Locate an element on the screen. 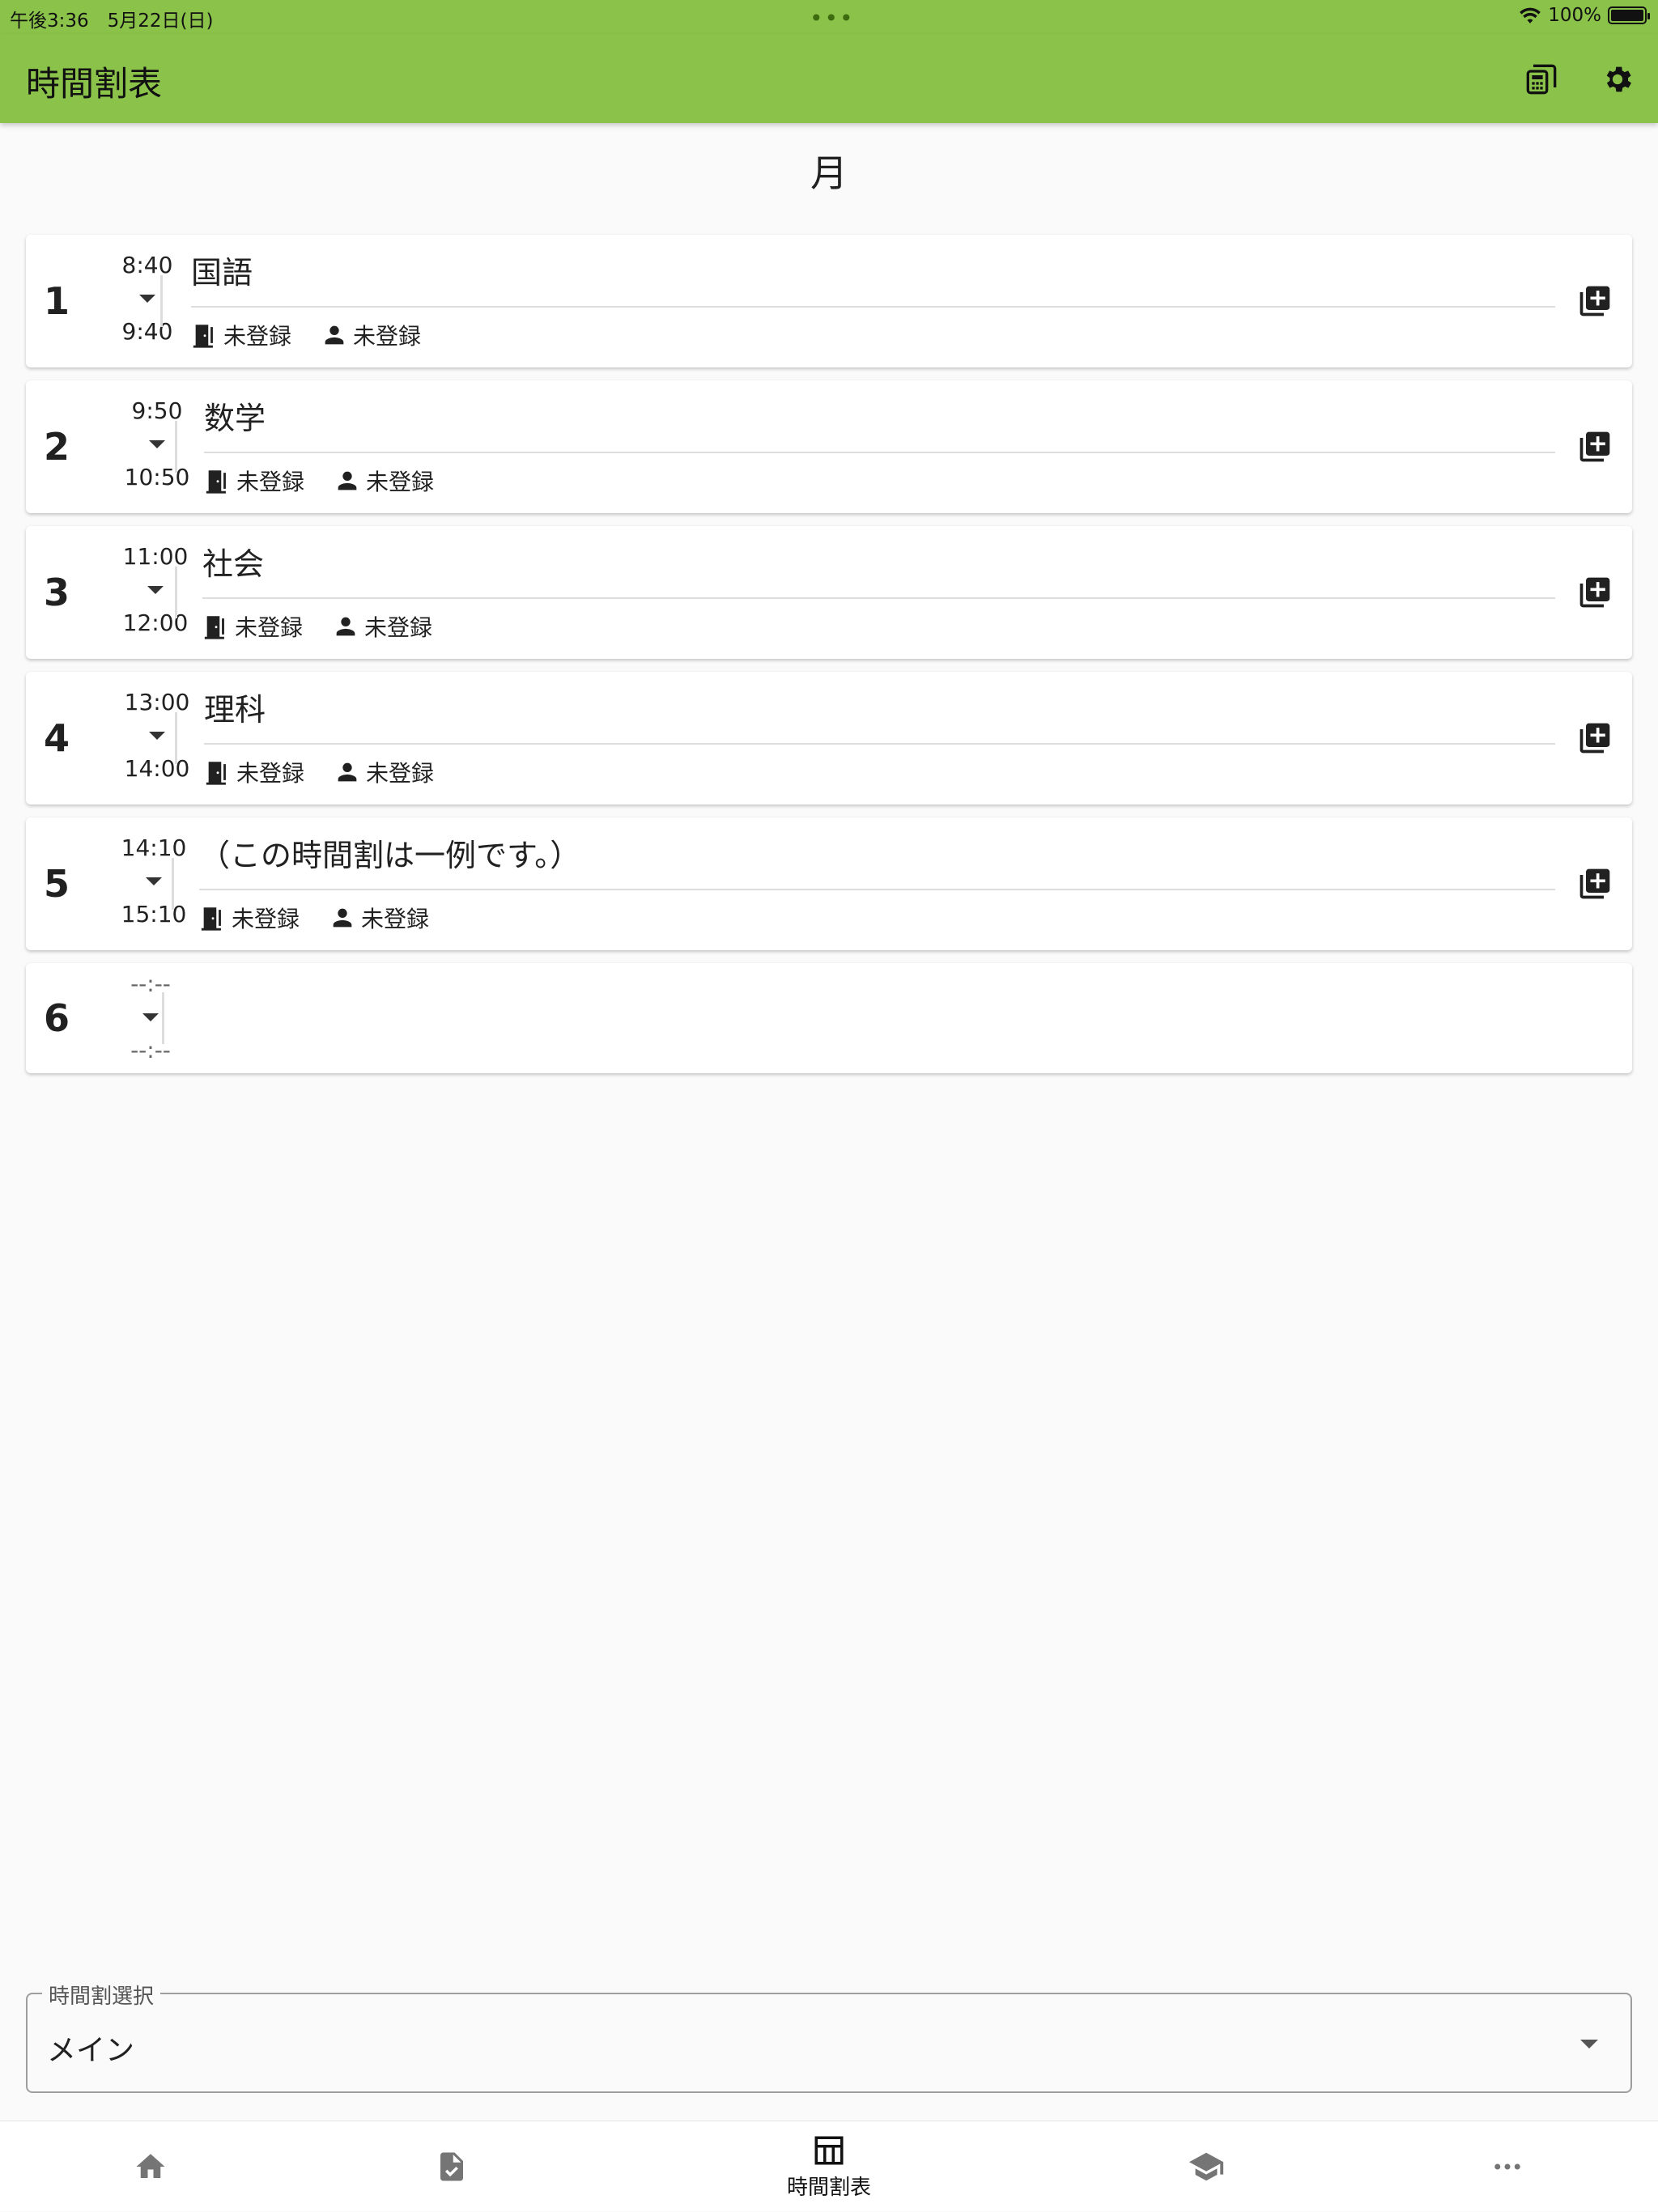 The width and height of the screenshot is (1658, 2212). period-start-time: 14:10 is located at coordinates (154, 848).